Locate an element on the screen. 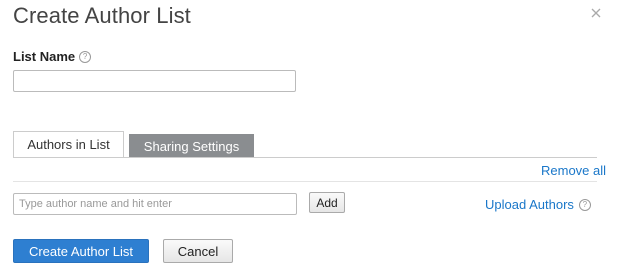  tab-sharing-settings: Sharing Settings is located at coordinates (191, 146).